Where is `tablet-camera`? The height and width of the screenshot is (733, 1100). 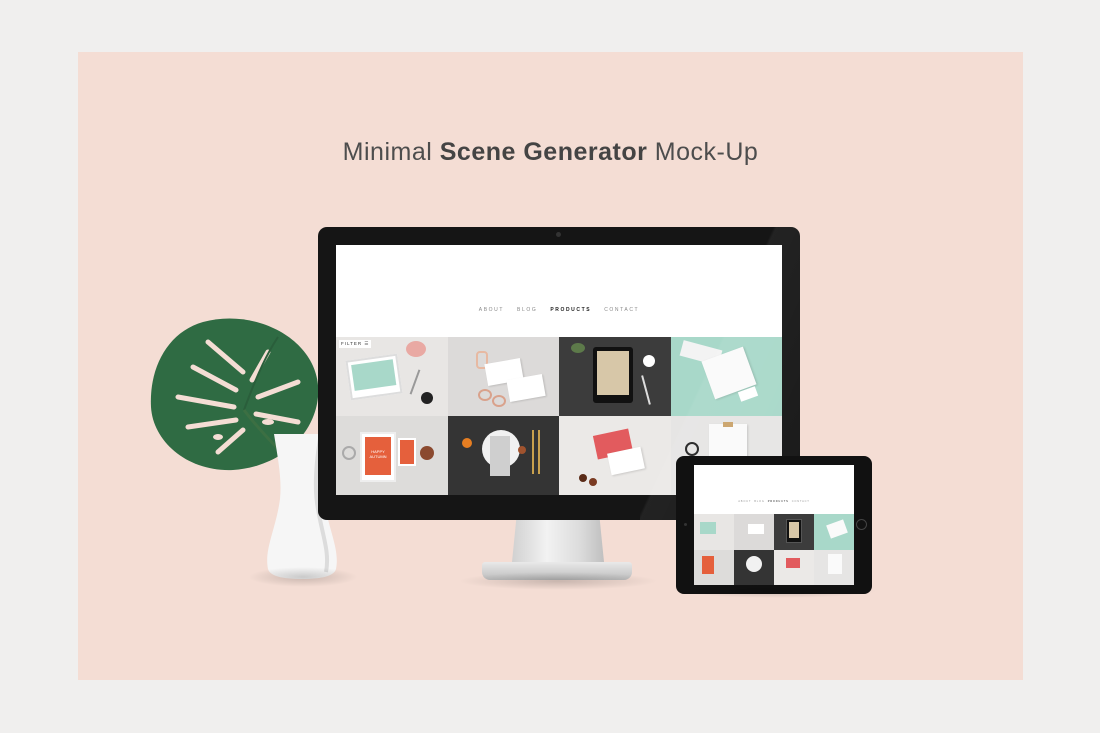
tablet-camera is located at coordinates (685, 524).